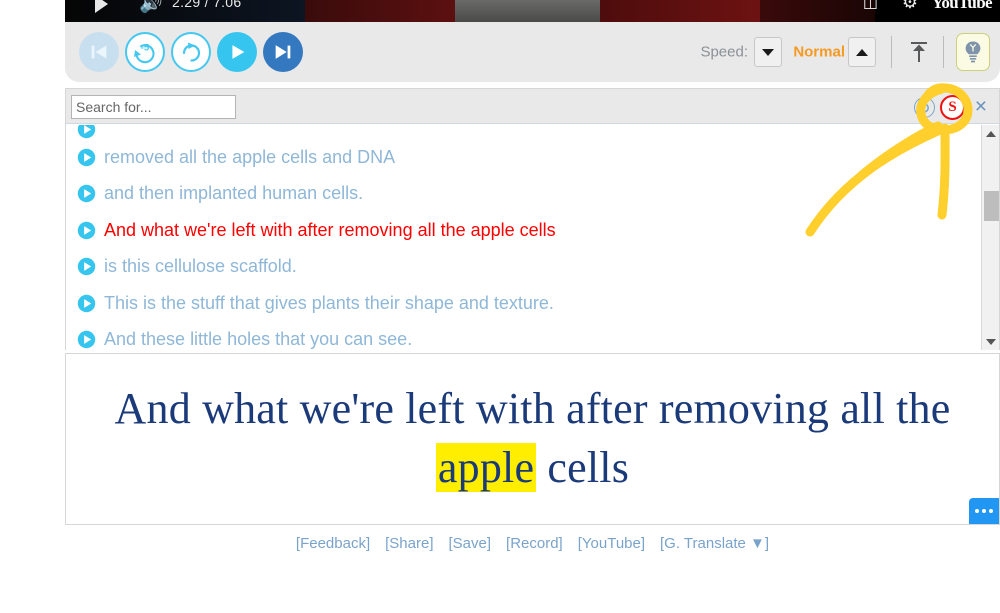 The image size is (1000, 613). I want to click on repeat-button, so click(191, 52).